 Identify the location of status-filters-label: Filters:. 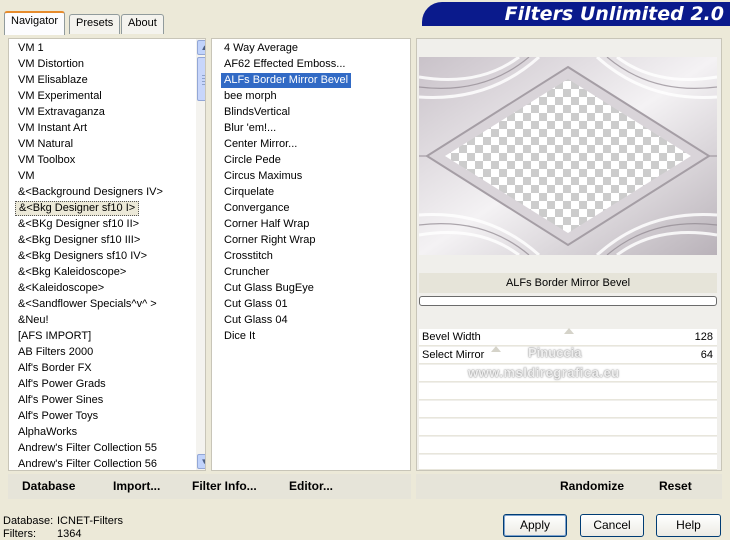
(19, 534).